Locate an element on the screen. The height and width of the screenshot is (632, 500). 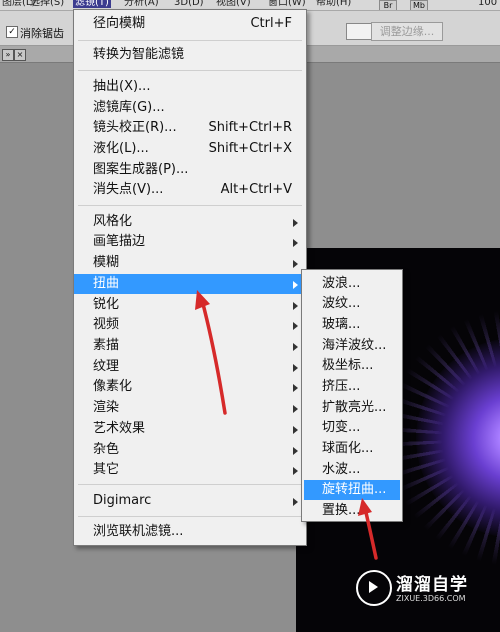
menu-item-render: 渲染 is located at coordinates (190, 408).